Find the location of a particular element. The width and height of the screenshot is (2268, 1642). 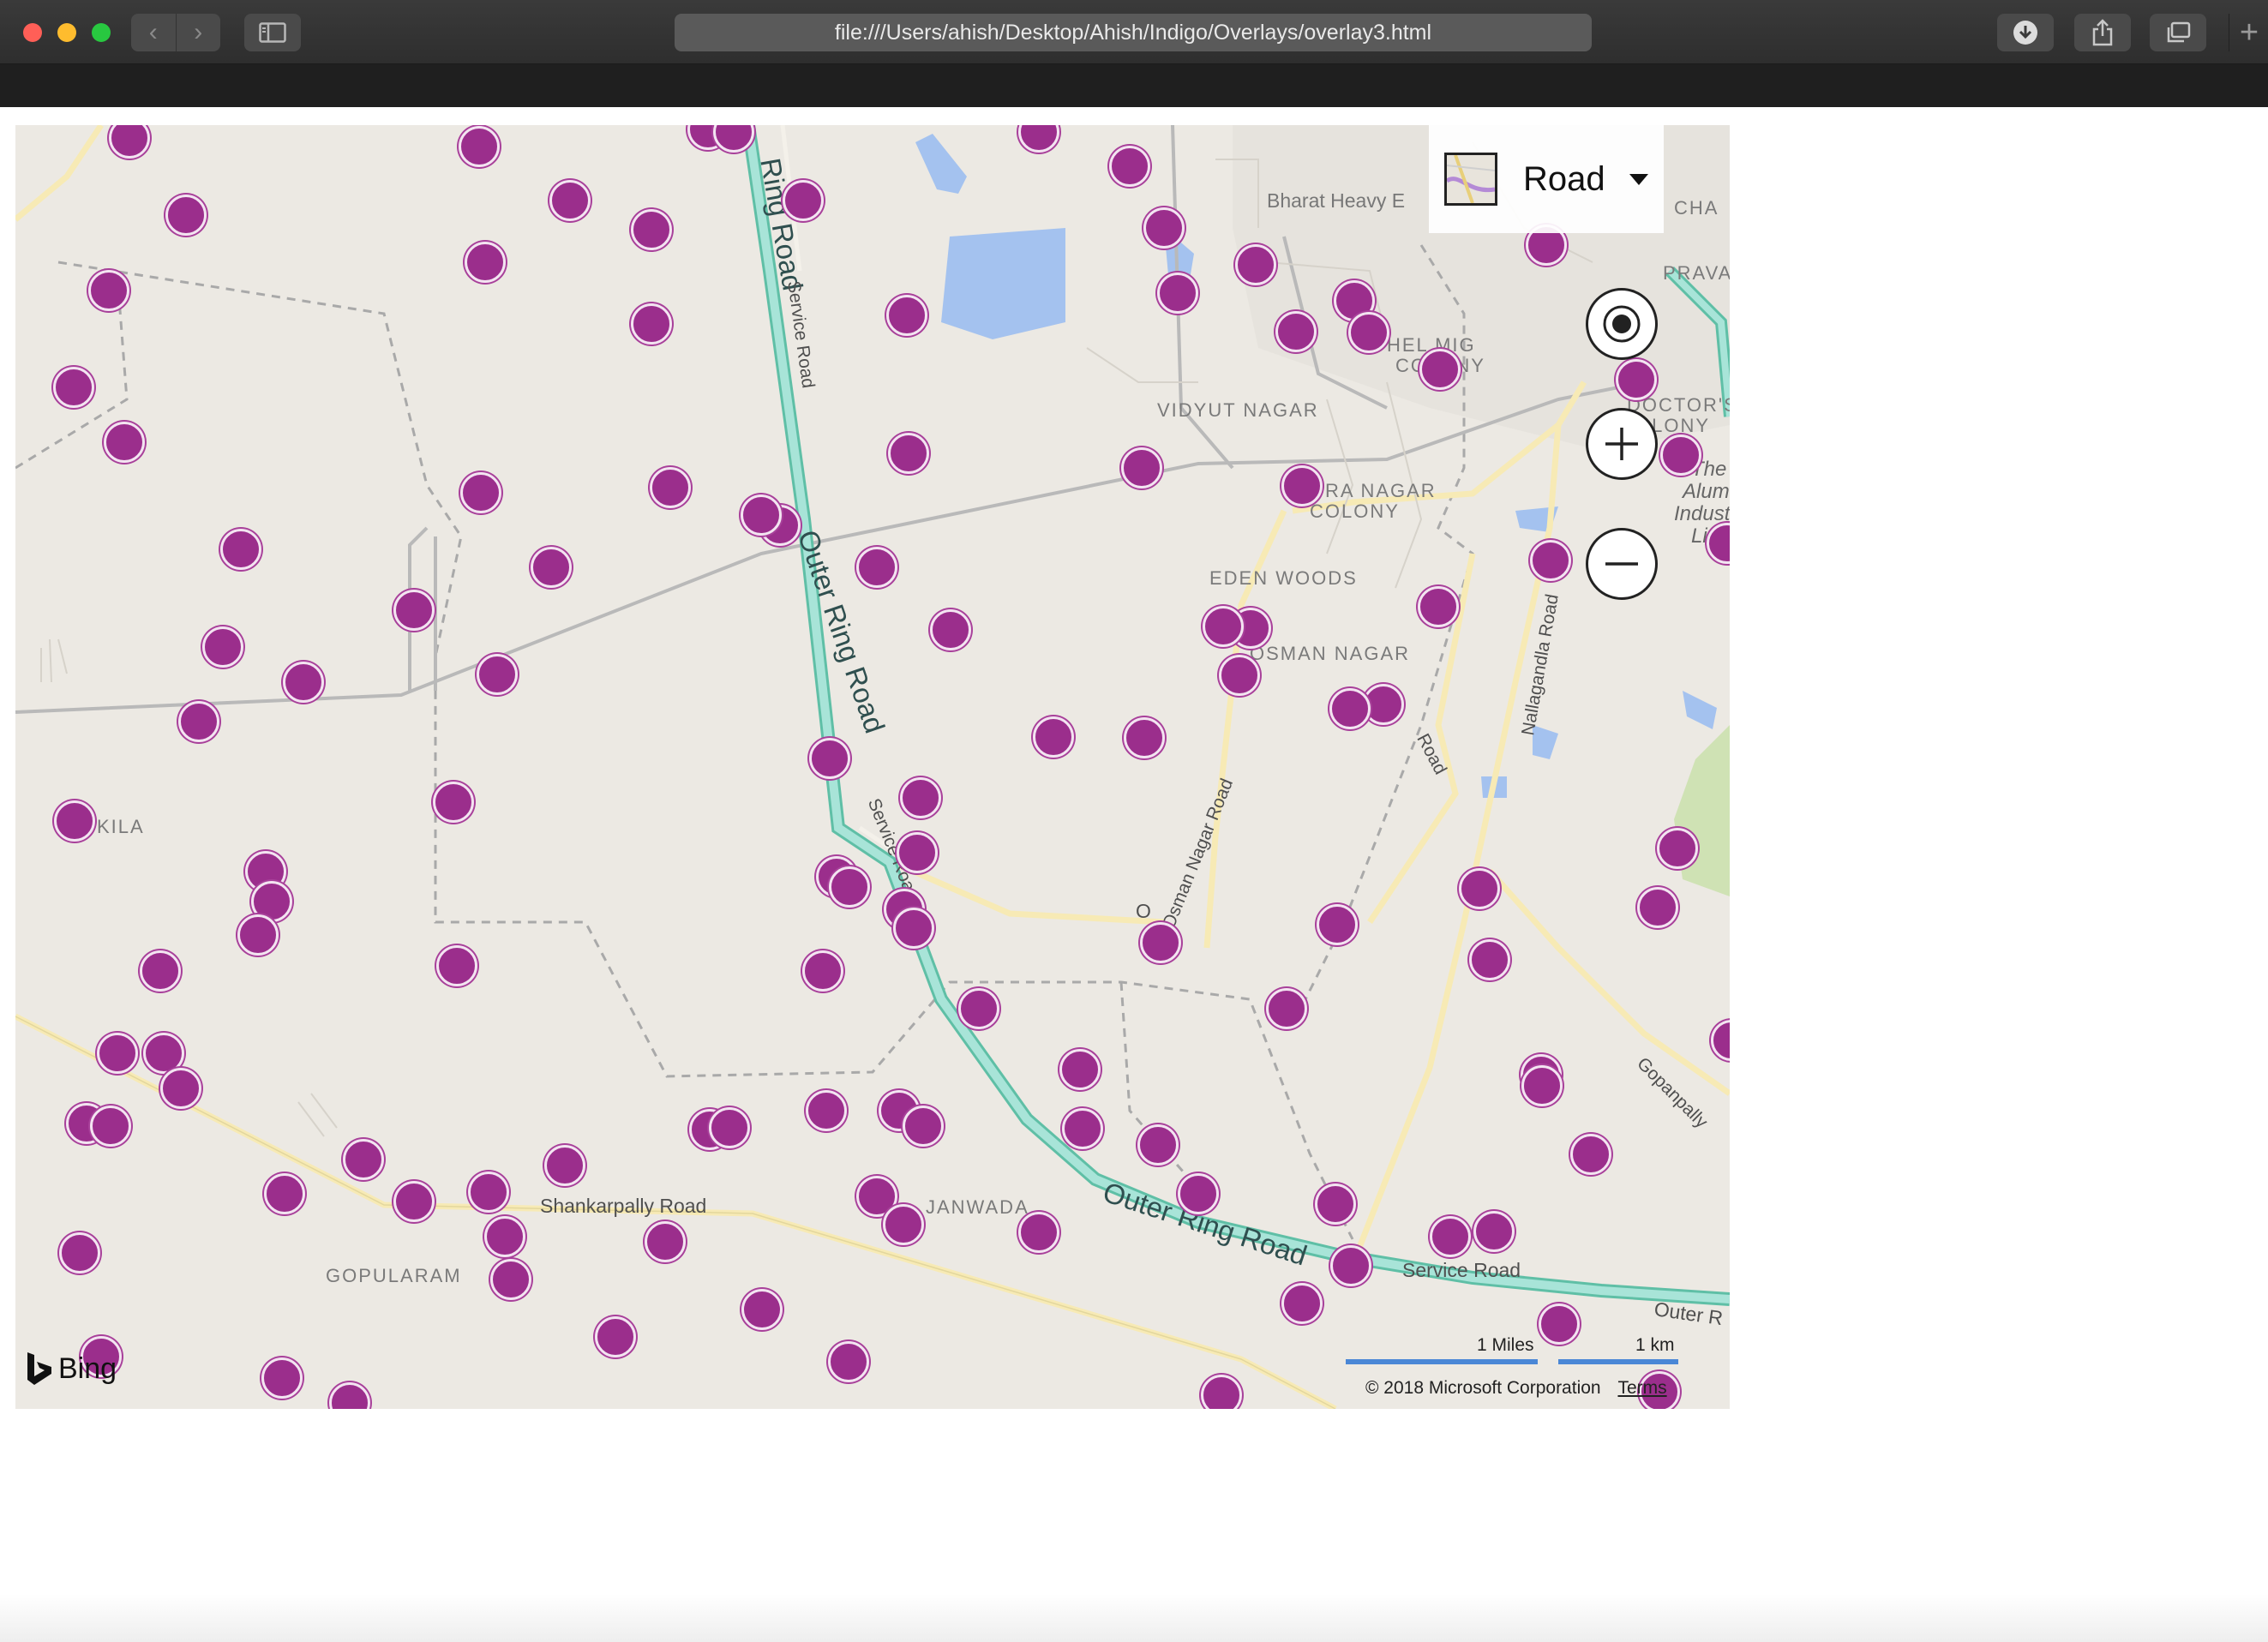

bing-logo: Bing is located at coordinates (71, 1369).